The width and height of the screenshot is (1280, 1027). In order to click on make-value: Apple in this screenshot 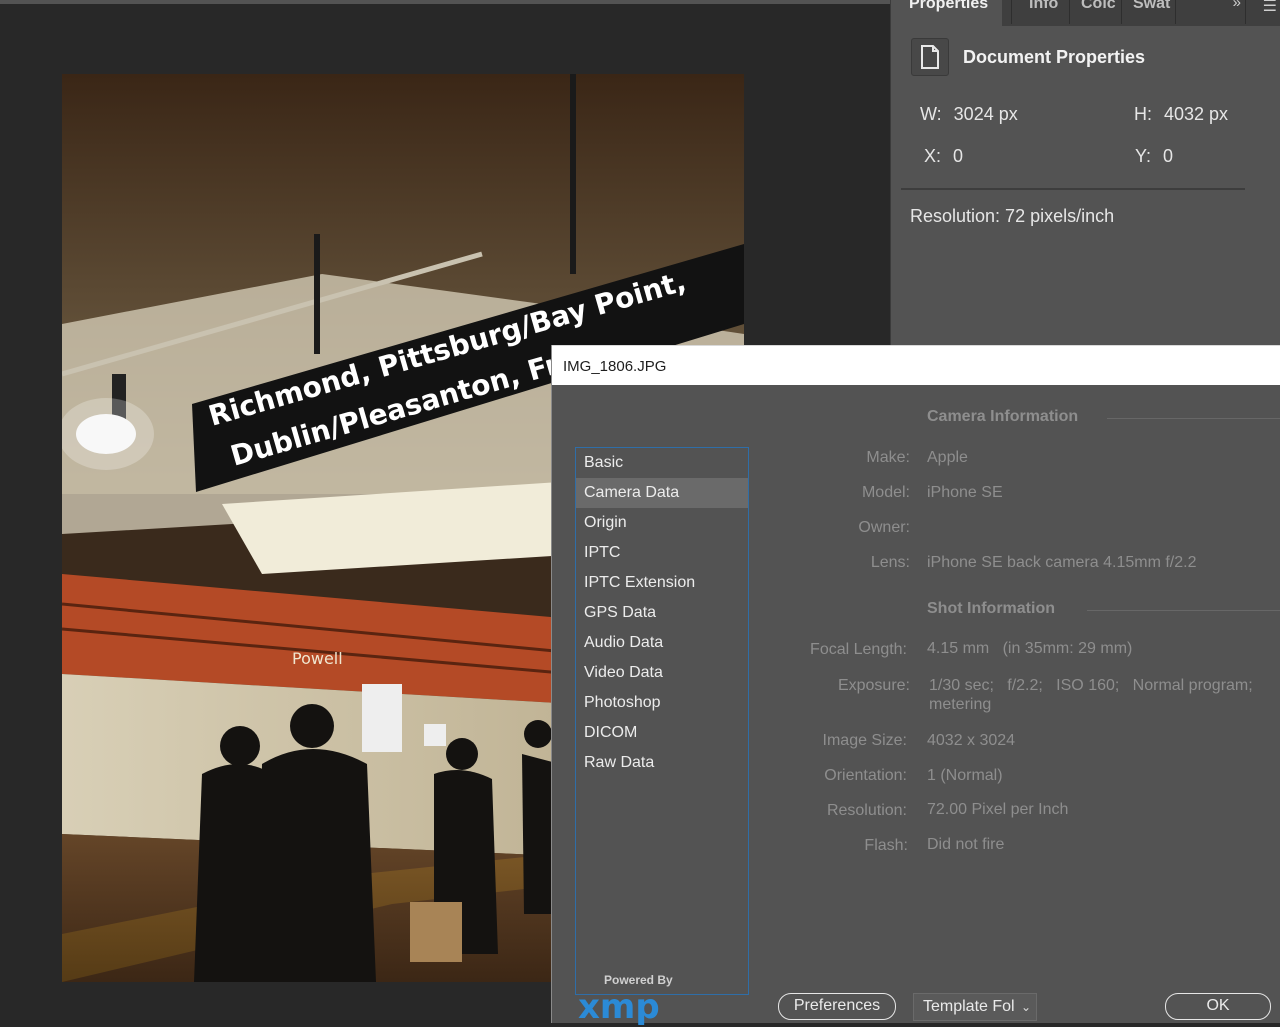, I will do `click(947, 458)`.